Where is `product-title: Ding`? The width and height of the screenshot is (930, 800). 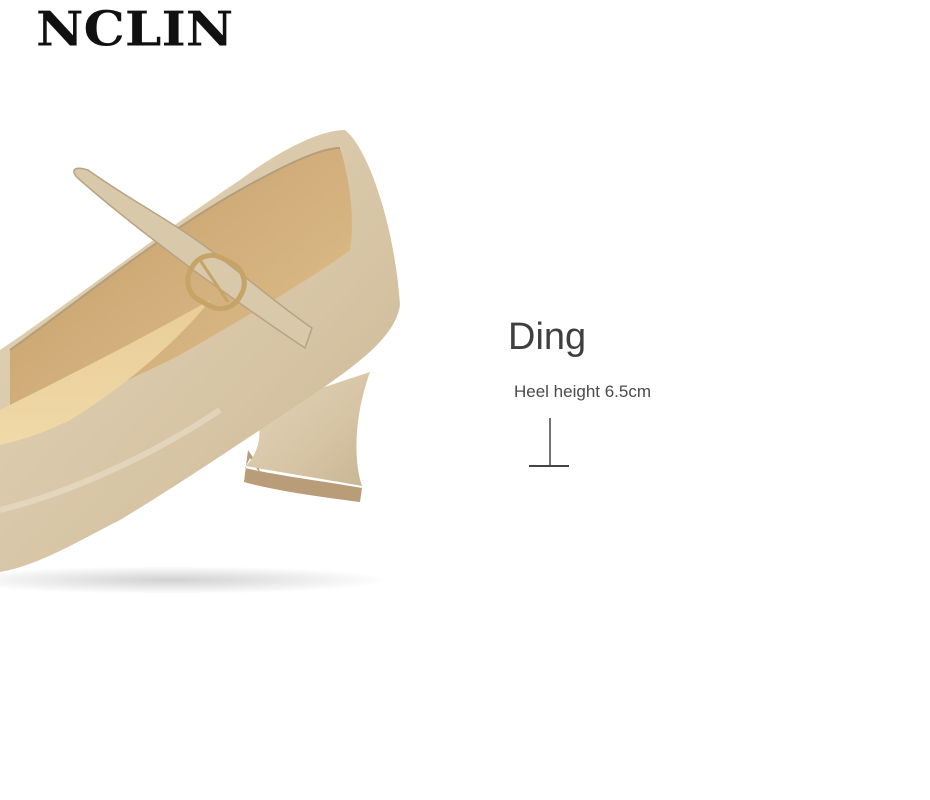 product-title: Ding is located at coordinates (547, 337).